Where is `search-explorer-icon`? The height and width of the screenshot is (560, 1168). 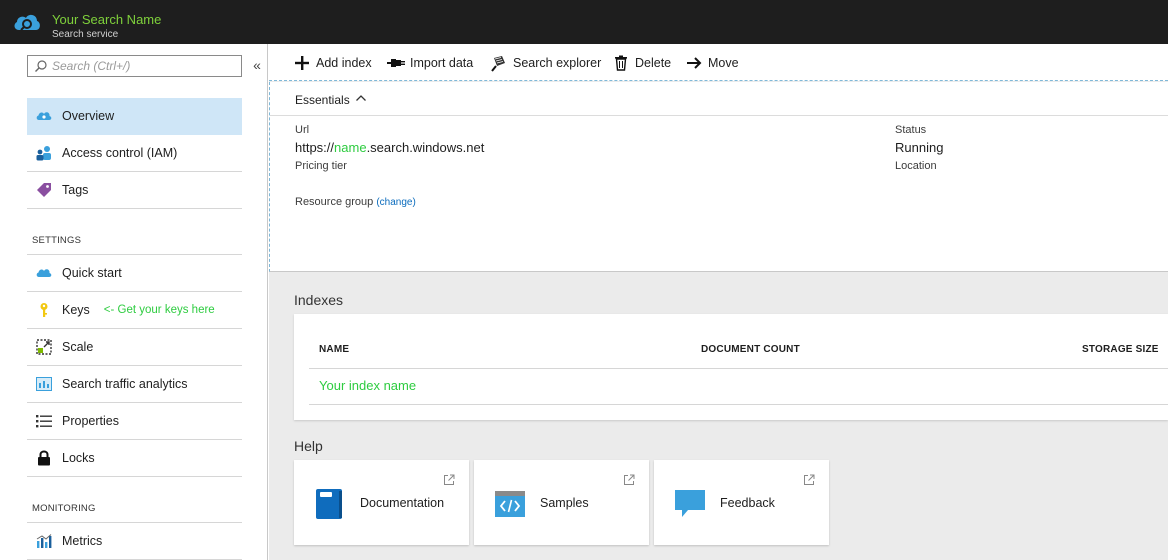 search-explorer-icon is located at coordinates (499, 63).